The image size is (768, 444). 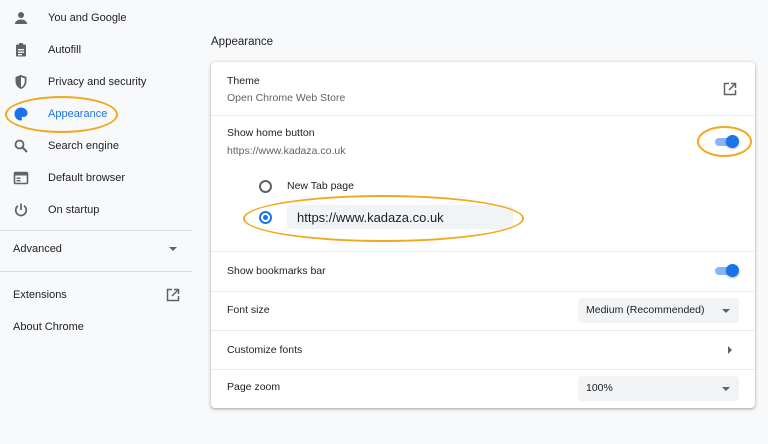 I want to click on new-tab-page-label: New Tab page, so click(x=320, y=186).